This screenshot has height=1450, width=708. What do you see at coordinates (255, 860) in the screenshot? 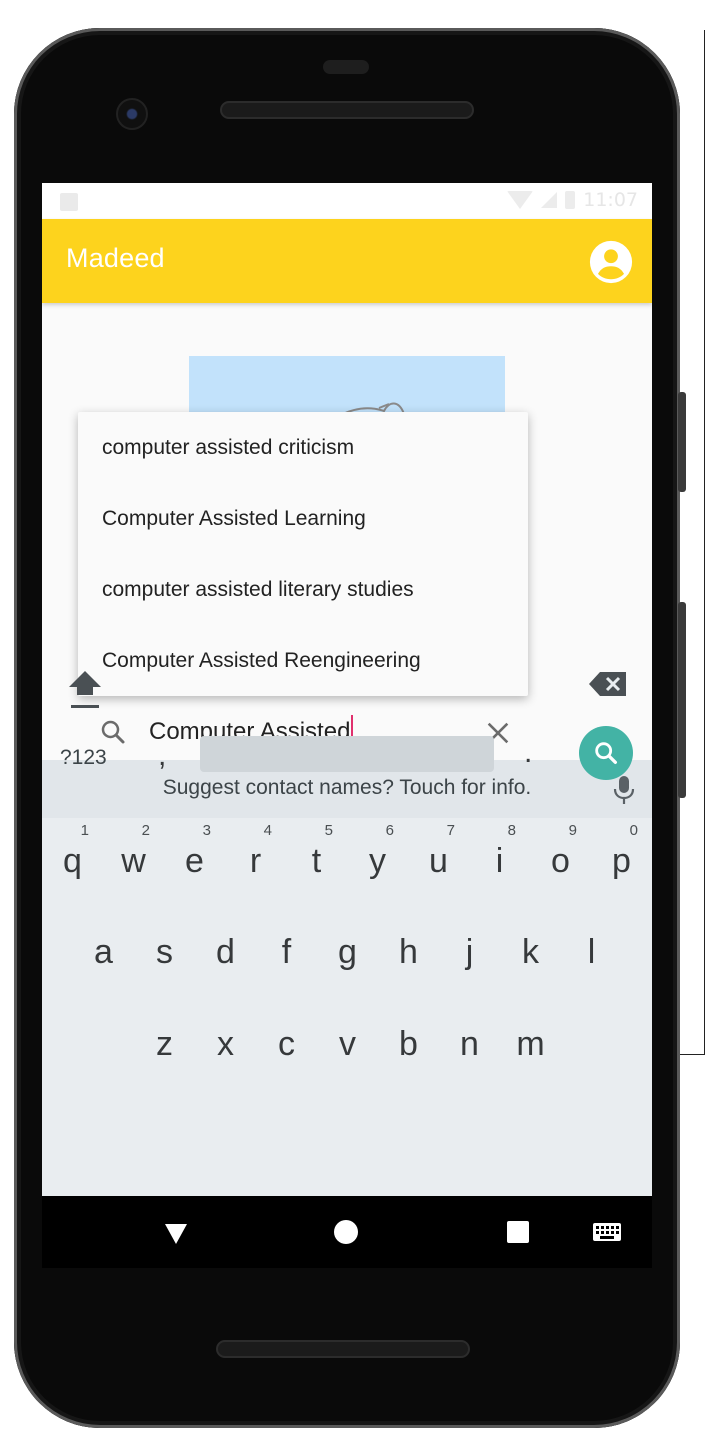
I see `key-r: r4` at bounding box center [255, 860].